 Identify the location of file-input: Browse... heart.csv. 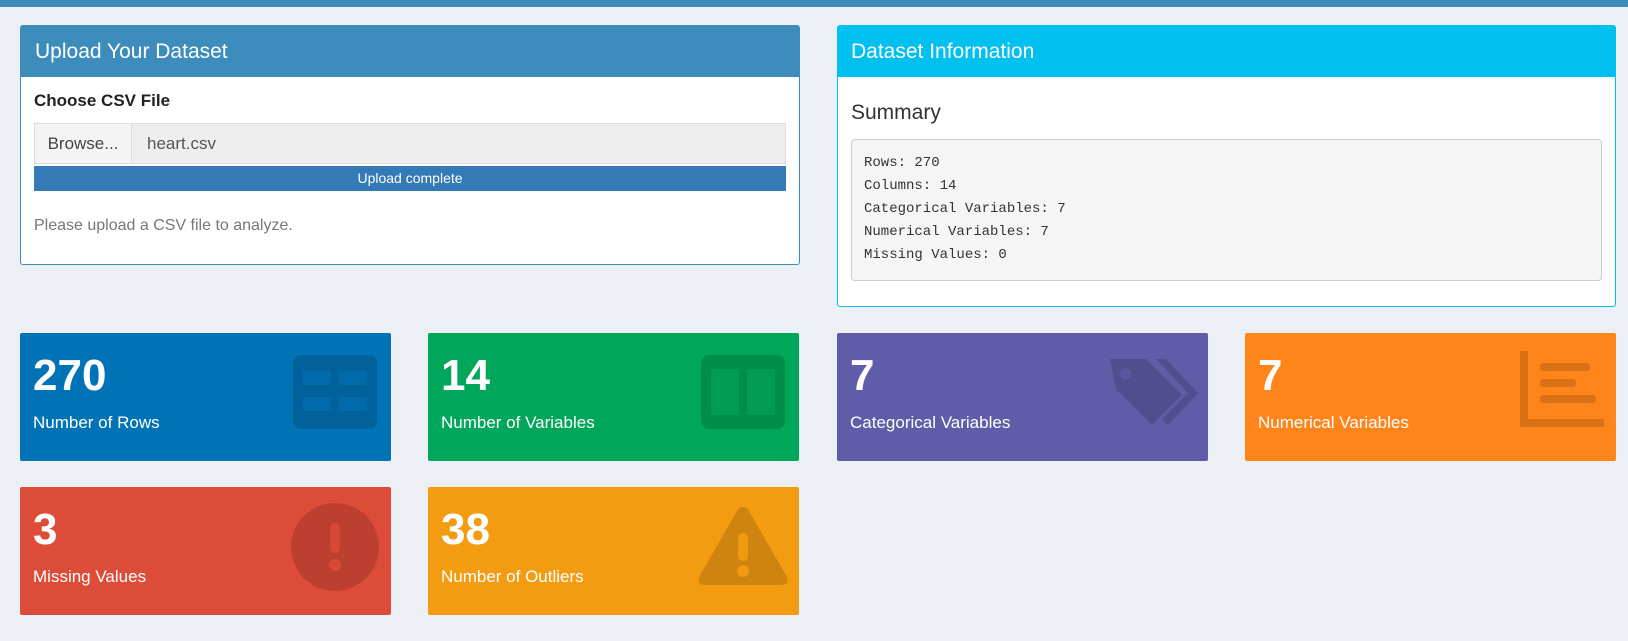
(410, 143).